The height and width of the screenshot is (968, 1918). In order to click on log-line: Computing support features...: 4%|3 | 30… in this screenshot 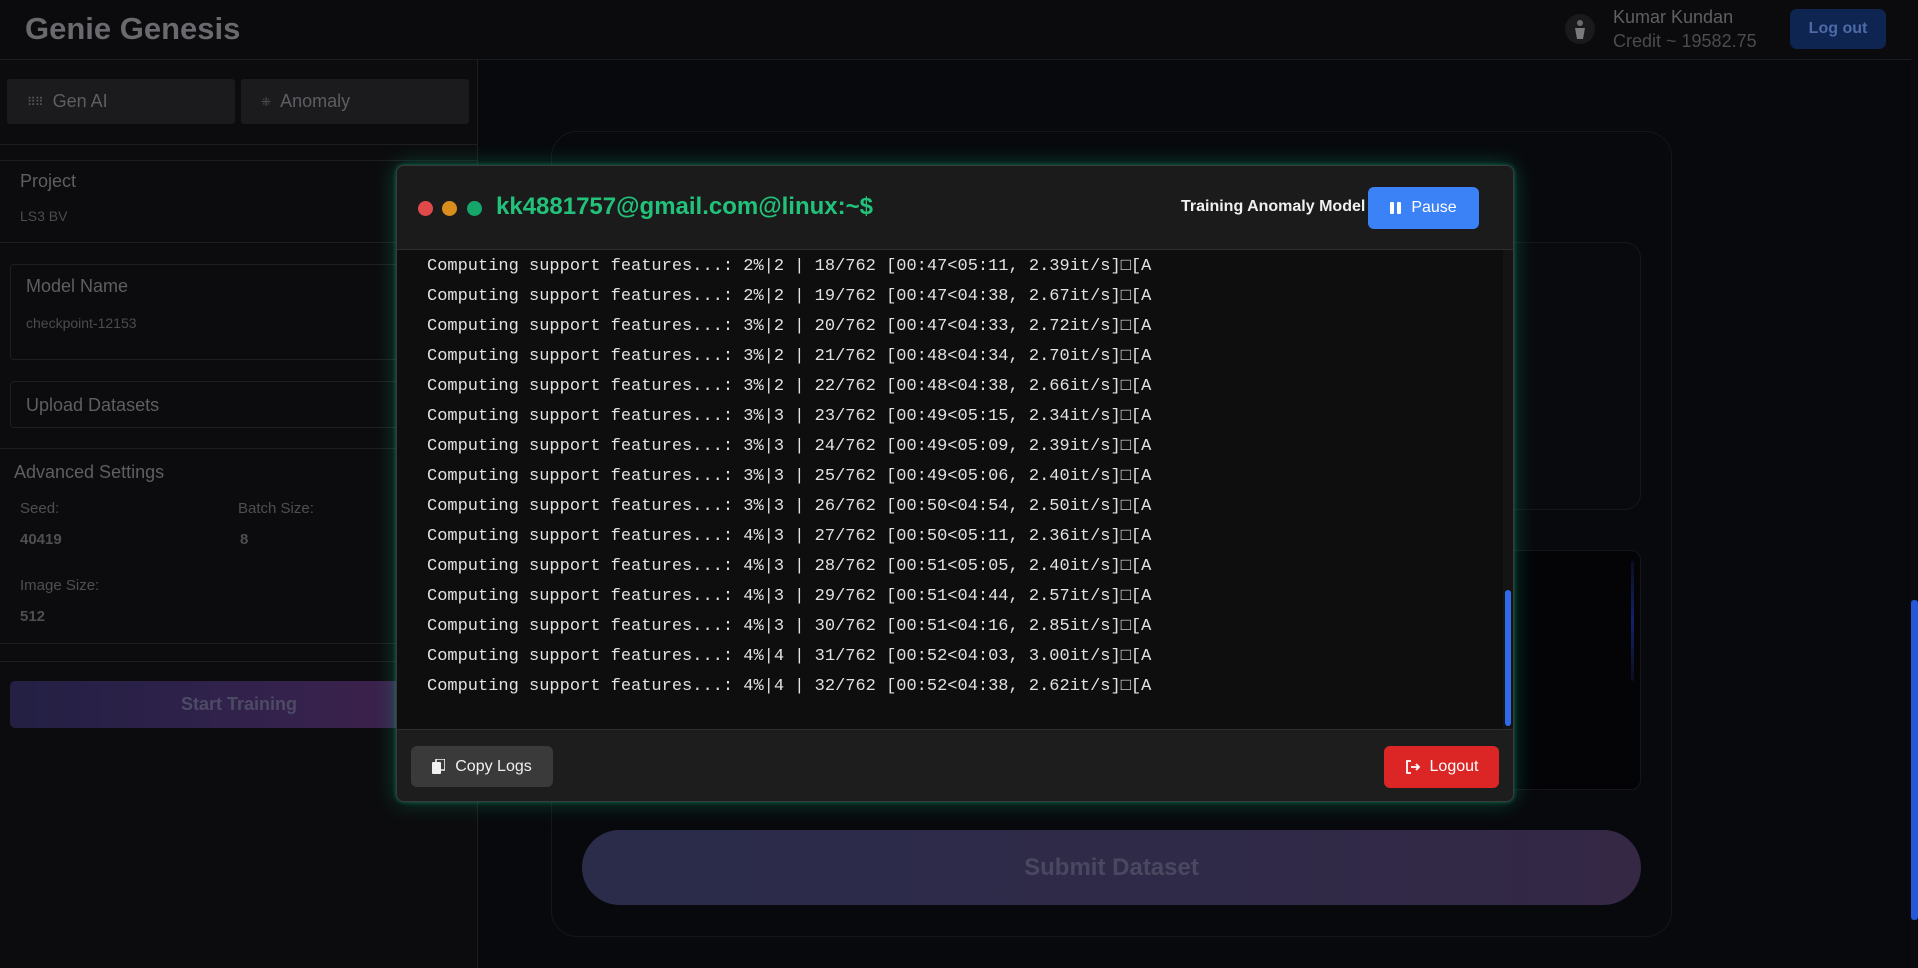, I will do `click(789, 626)`.